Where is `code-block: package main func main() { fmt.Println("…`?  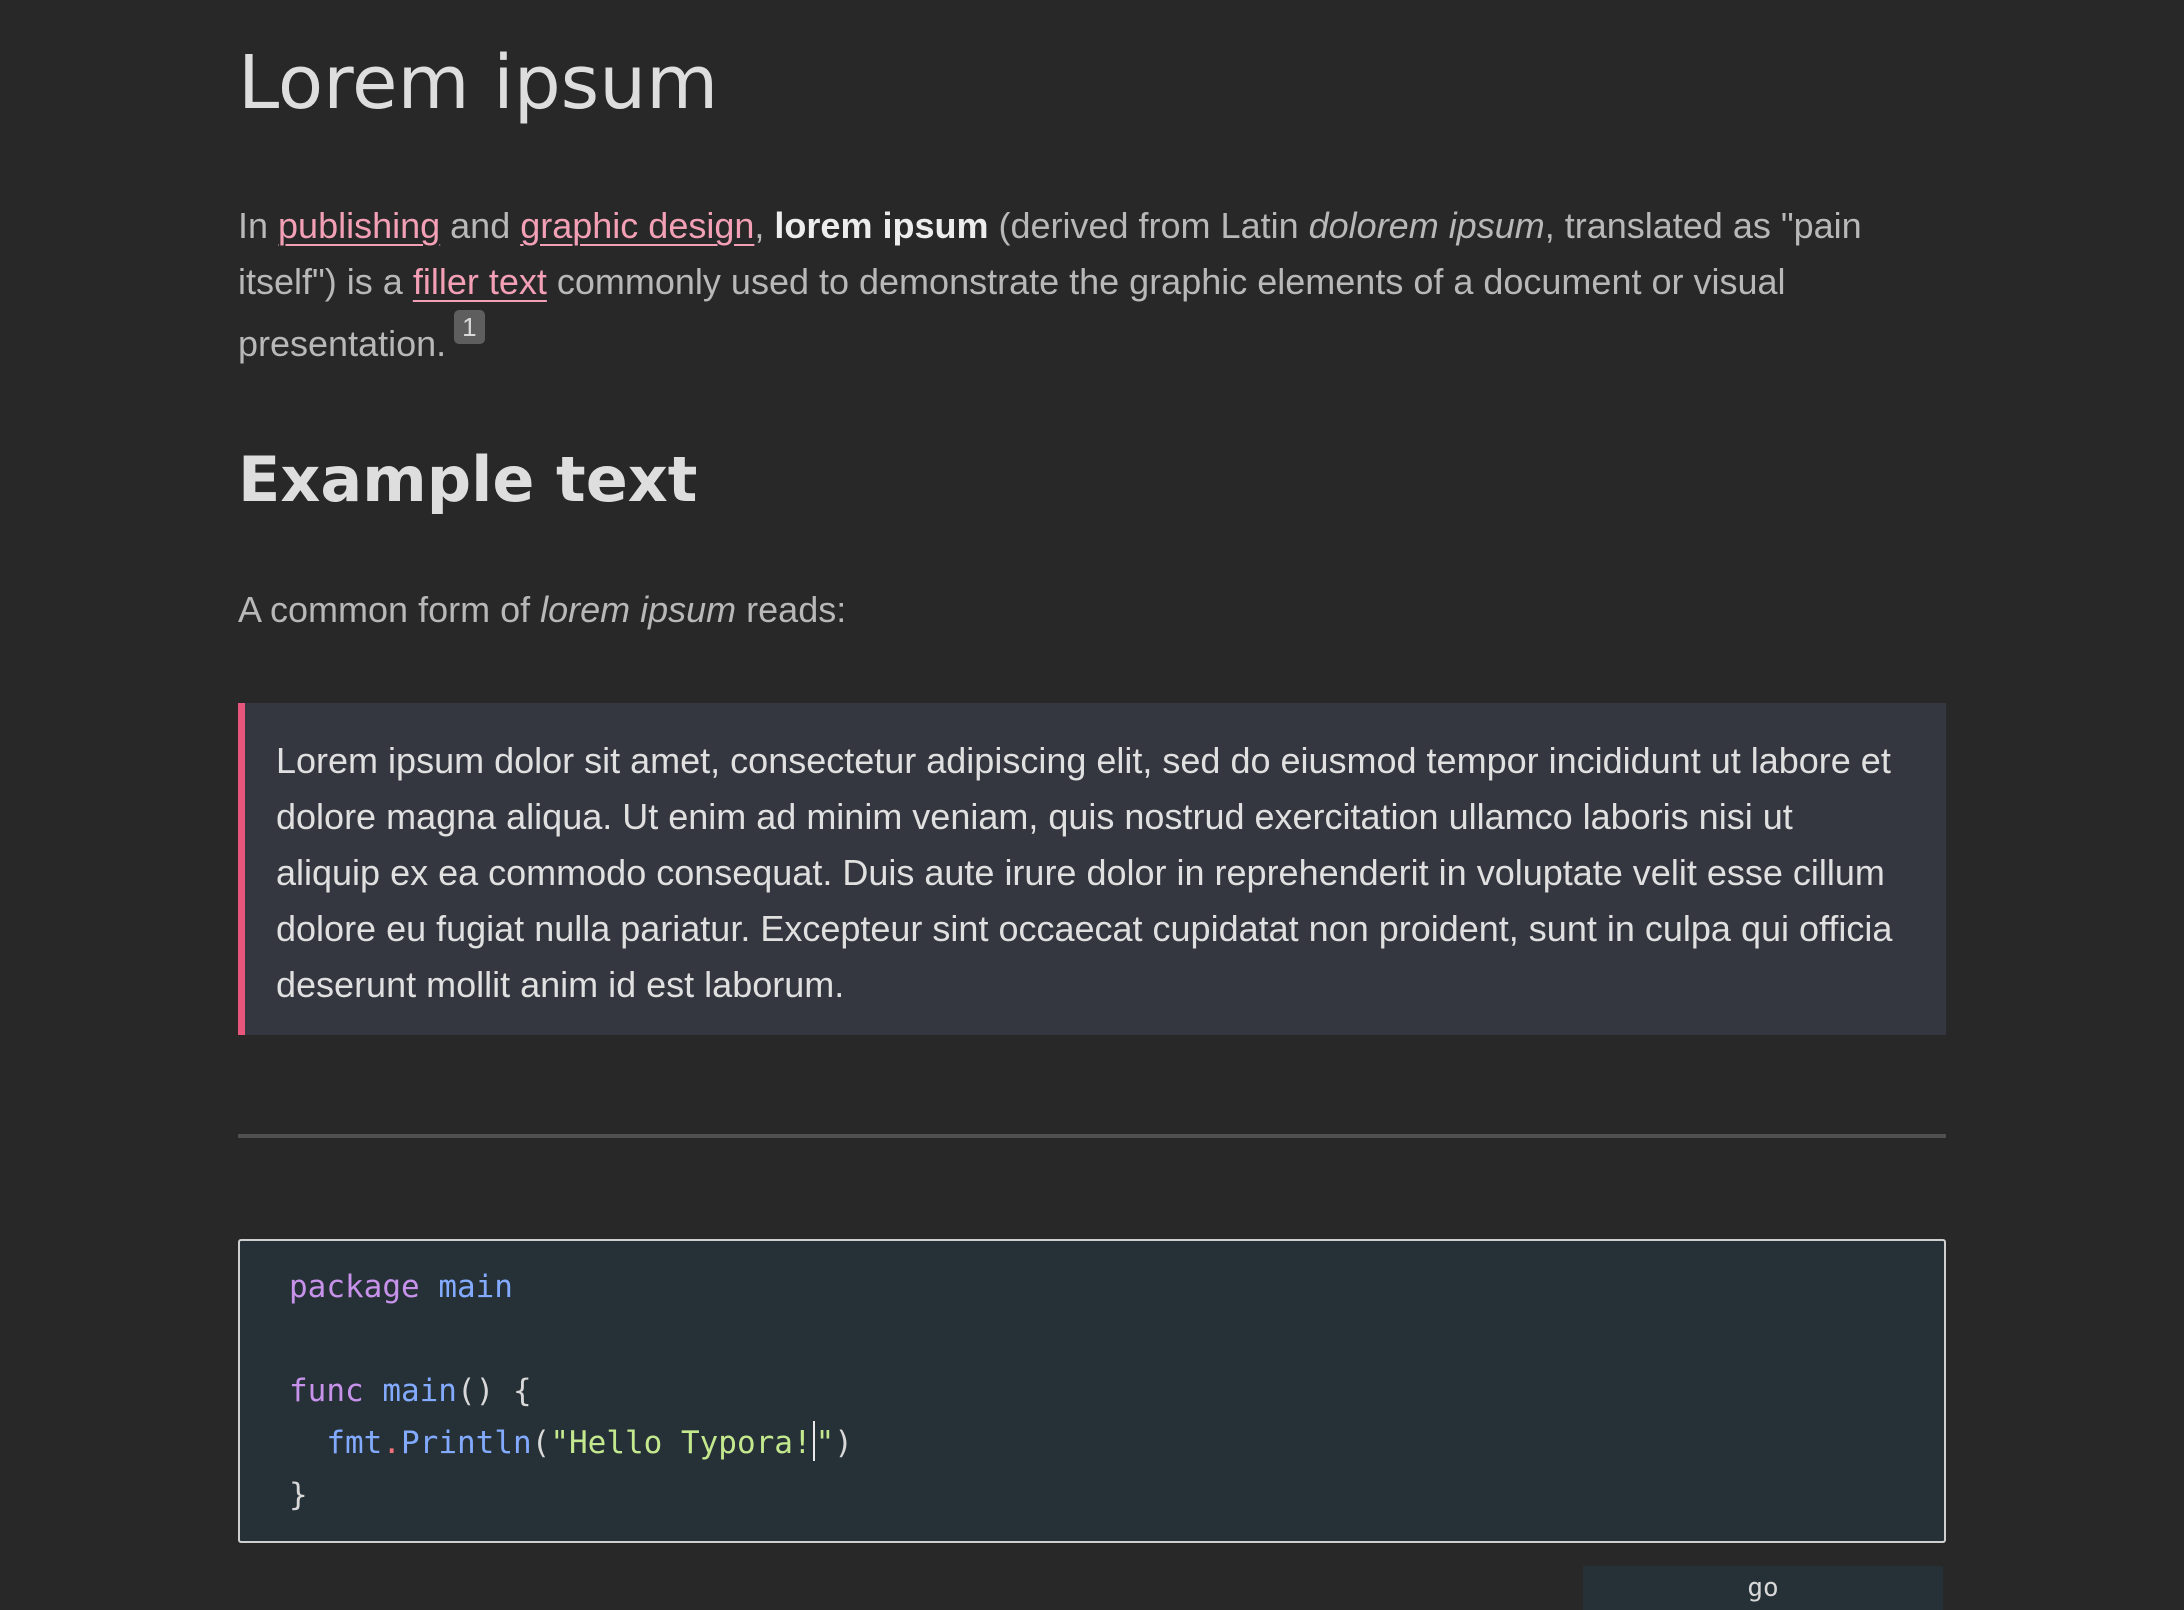
code-block: package main func main() { fmt.Println("… is located at coordinates (1092, 1391).